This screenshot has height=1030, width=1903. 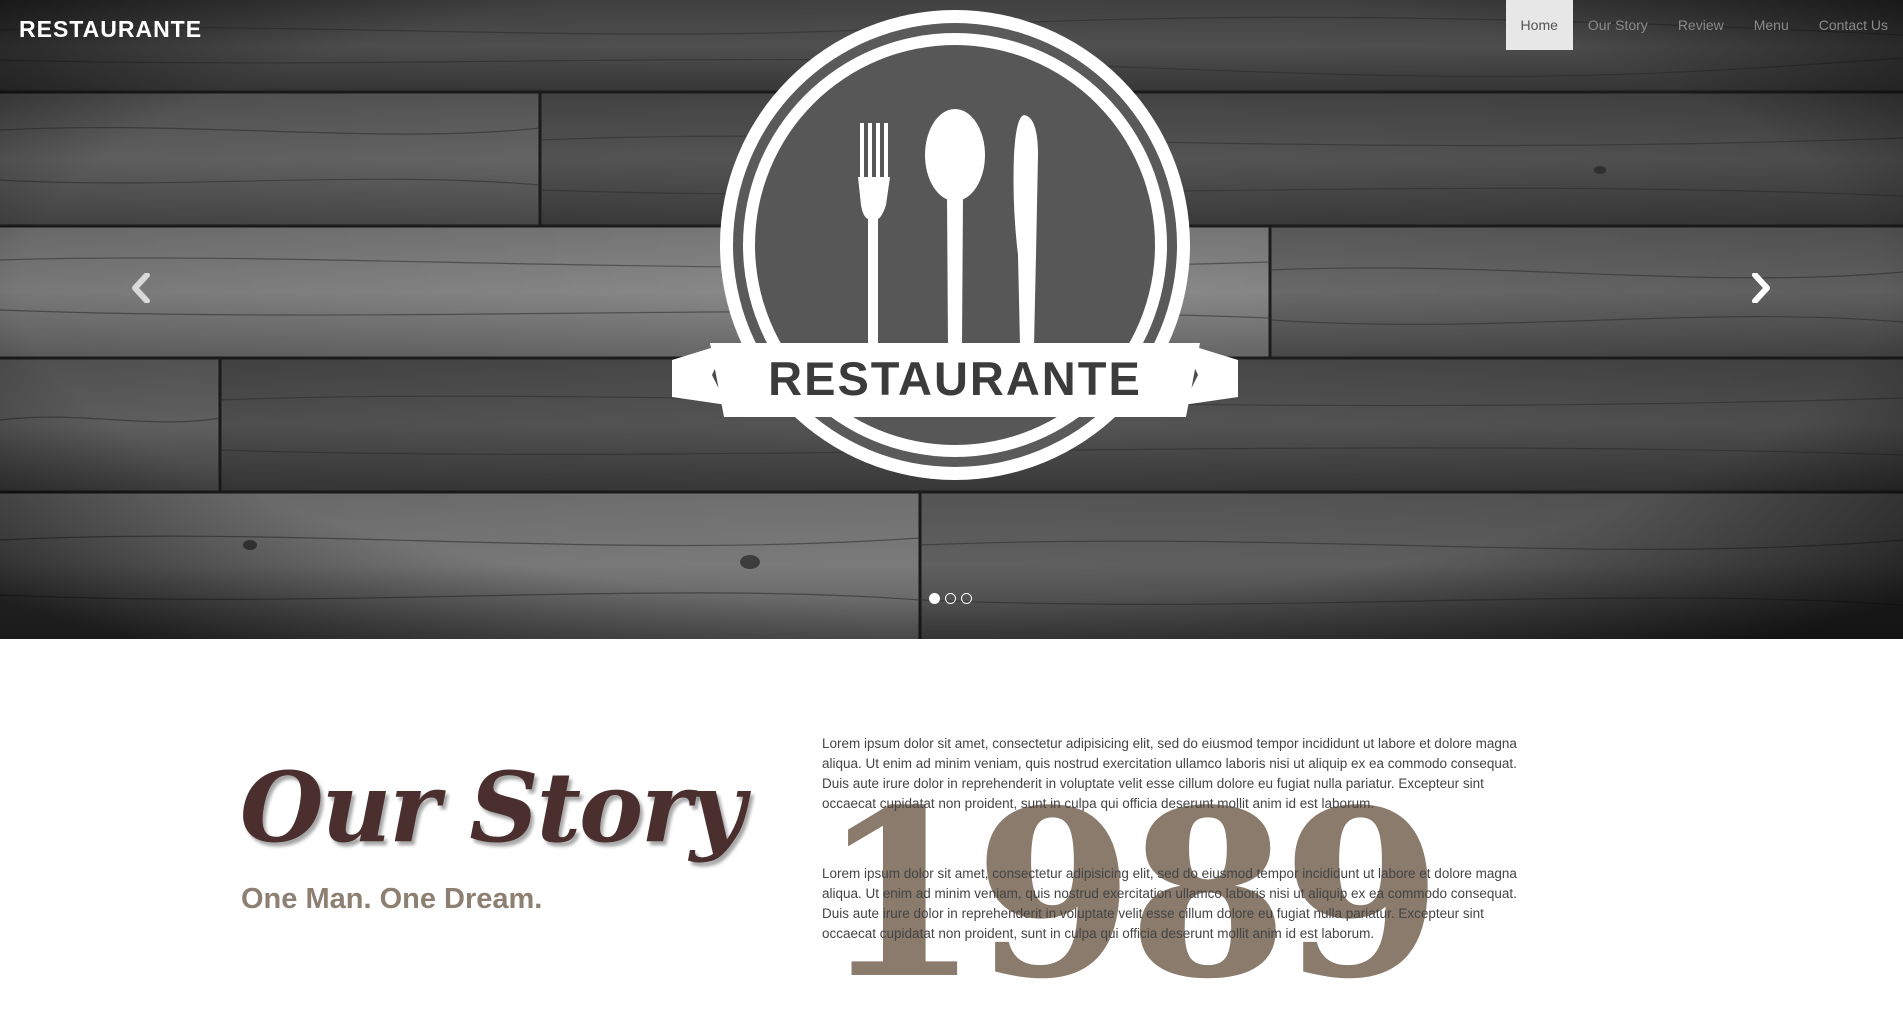 I want to click on nav-item-our-story: Our Story, so click(x=1618, y=25).